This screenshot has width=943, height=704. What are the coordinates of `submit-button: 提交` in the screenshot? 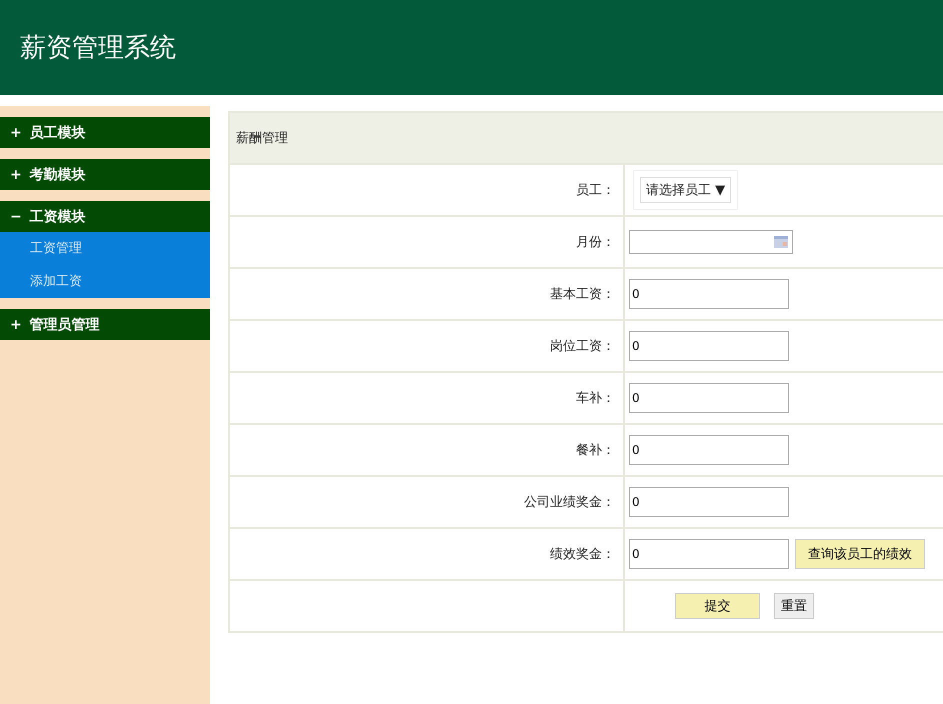 It's located at (717, 606).